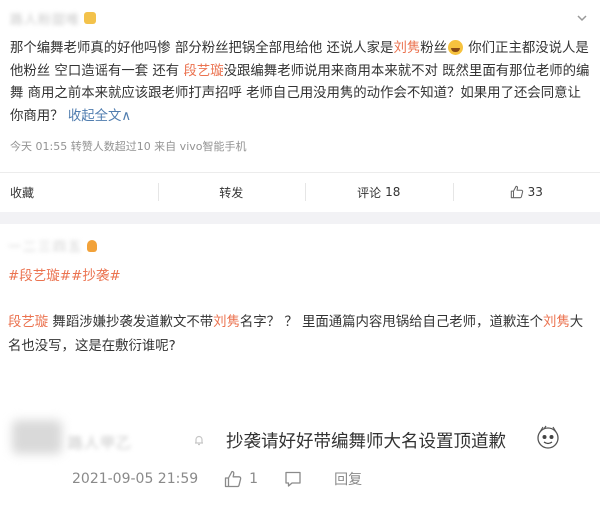 The height and width of the screenshot is (512, 600). I want to click on forward-button: 转发, so click(231, 192).